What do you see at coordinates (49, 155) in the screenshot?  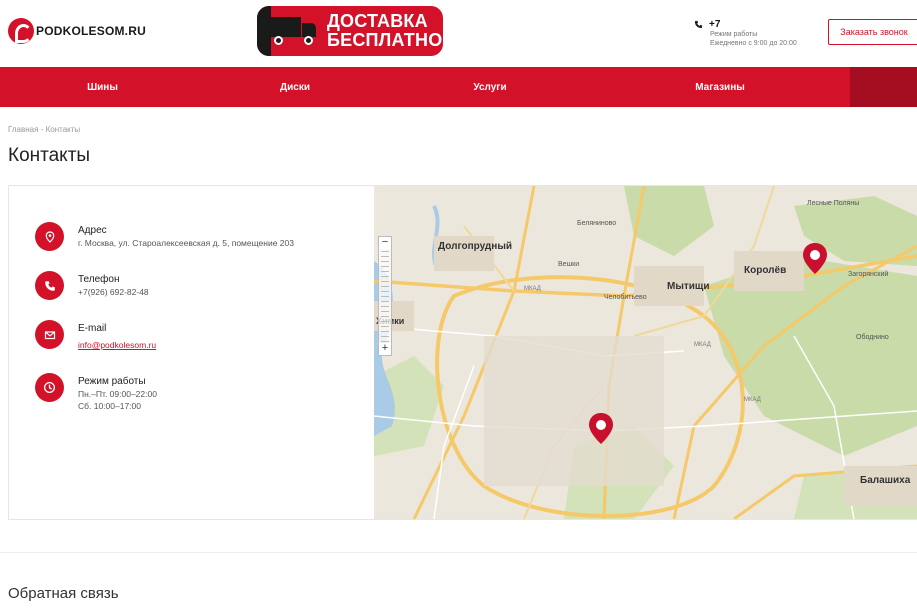 I see `page-title: Контакты` at bounding box center [49, 155].